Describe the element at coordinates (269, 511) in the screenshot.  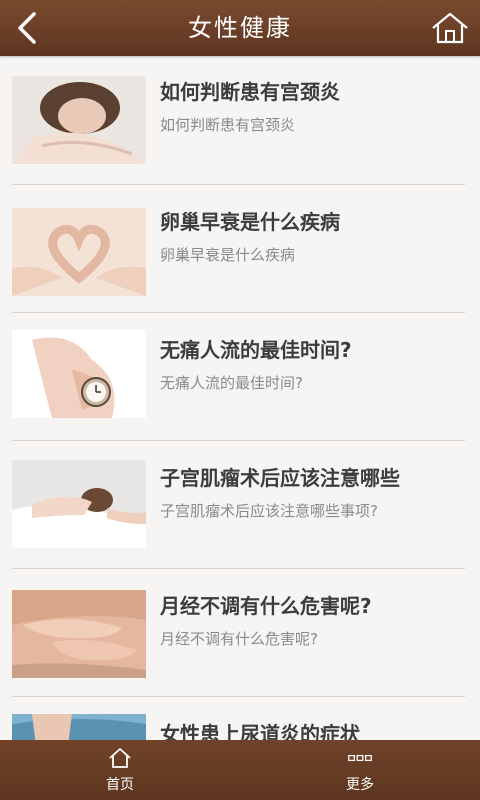
I see `article-subtitle: 子宫肌瘤术后应该注意哪些事项?` at that location.